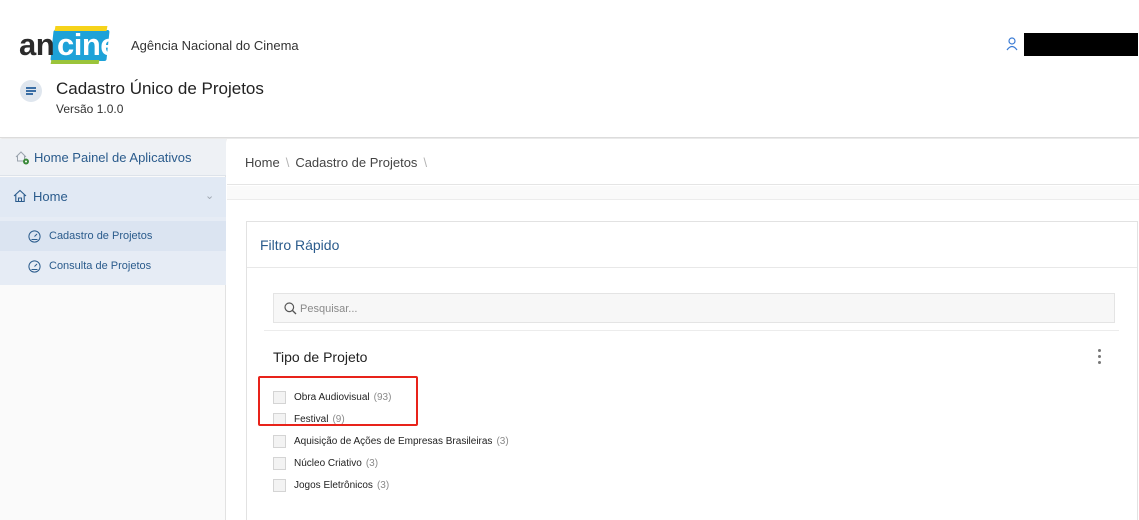 The width and height of the screenshot is (1139, 520). I want to click on more-options-icon, so click(1099, 358).